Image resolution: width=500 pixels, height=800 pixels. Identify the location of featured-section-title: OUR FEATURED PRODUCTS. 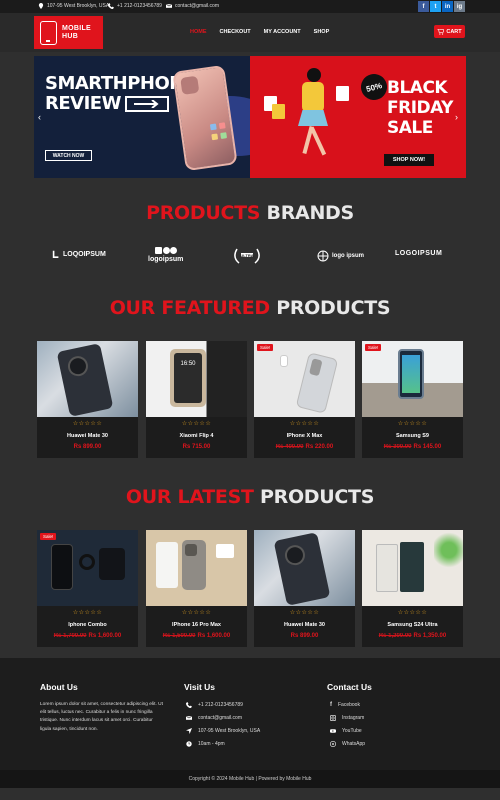
(250, 308).